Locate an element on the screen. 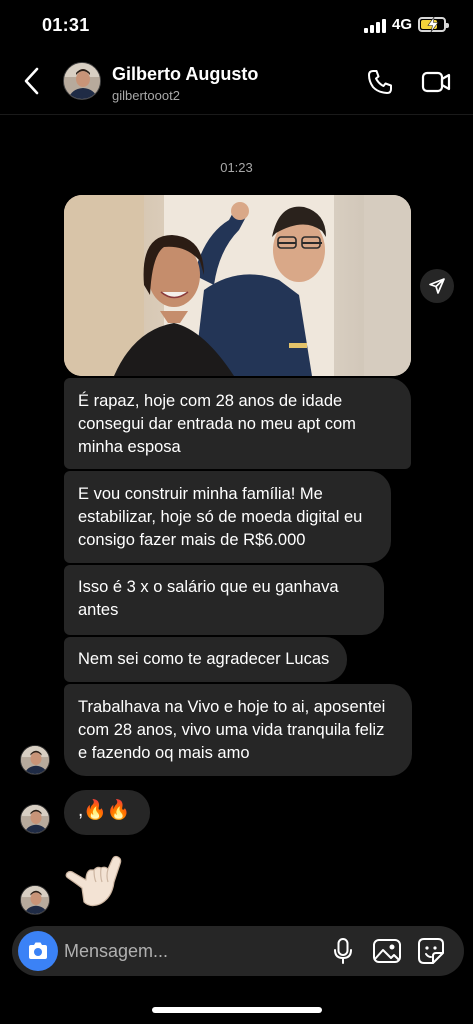  video-icon is located at coordinates (436, 82).